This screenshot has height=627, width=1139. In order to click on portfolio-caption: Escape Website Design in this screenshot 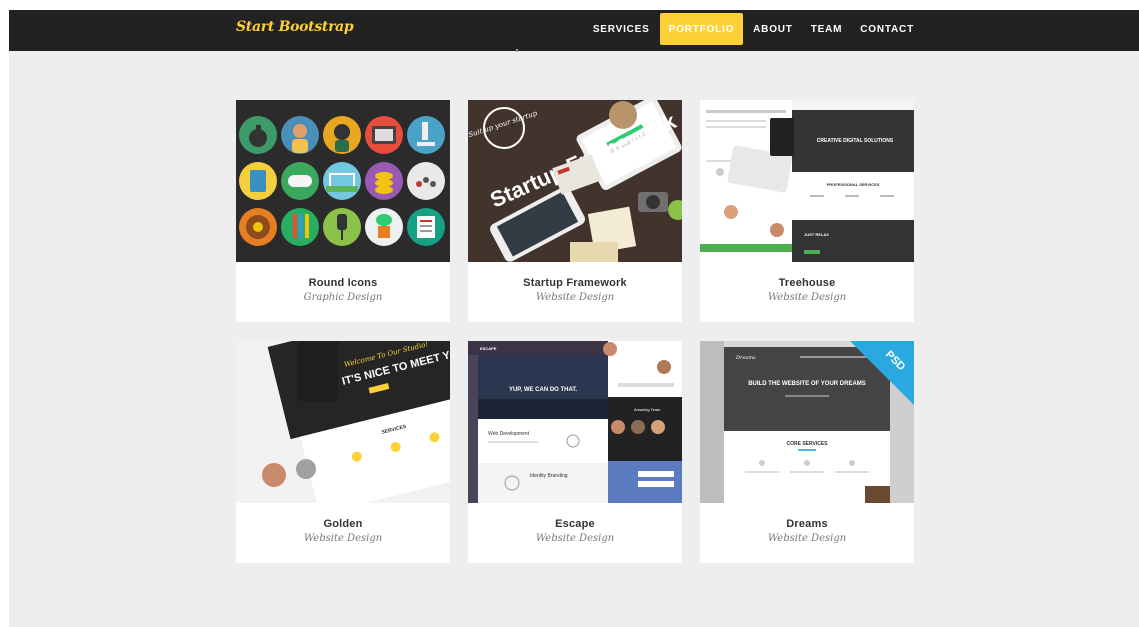, I will do `click(575, 533)`.